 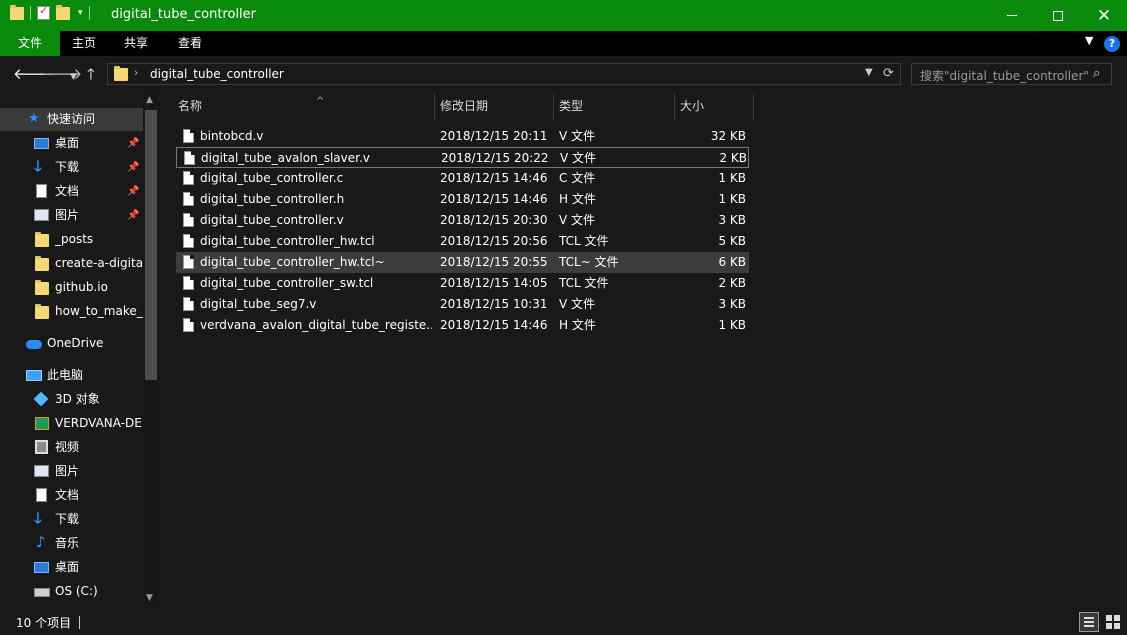 I want to click on quick-access-toolbar: ▾, so click(x=50, y=12).